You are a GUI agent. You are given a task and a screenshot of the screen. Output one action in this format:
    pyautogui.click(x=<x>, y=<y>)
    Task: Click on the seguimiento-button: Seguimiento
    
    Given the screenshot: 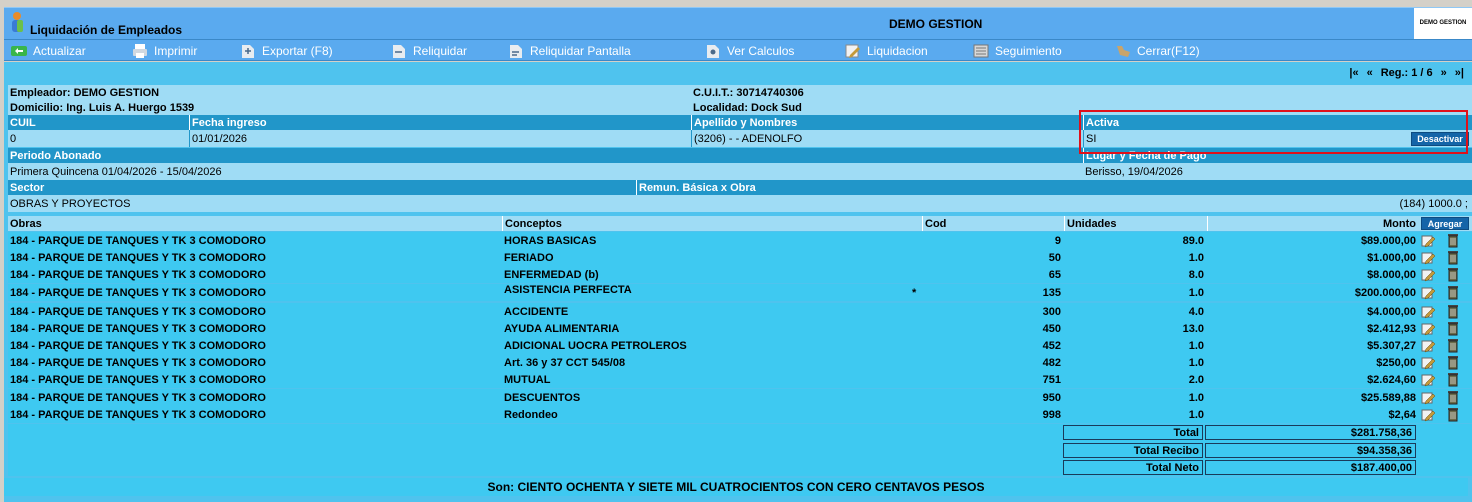 What is the action you would take?
    pyautogui.click(x=1017, y=51)
    